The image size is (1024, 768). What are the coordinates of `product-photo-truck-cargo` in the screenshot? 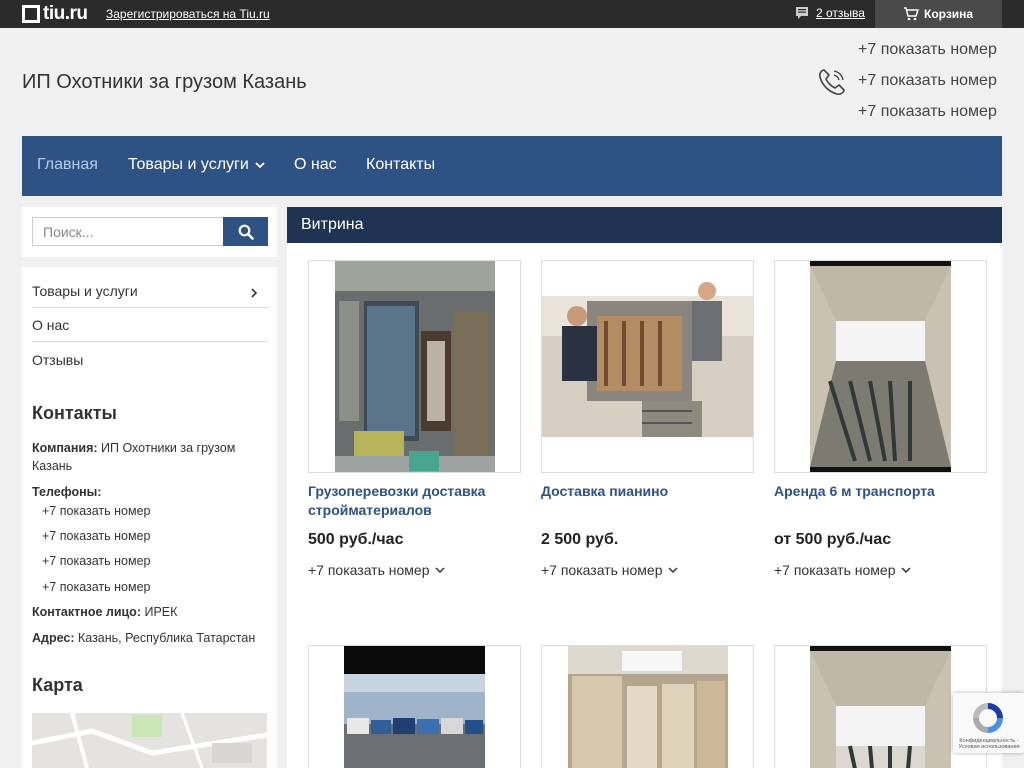 It's located at (415, 366).